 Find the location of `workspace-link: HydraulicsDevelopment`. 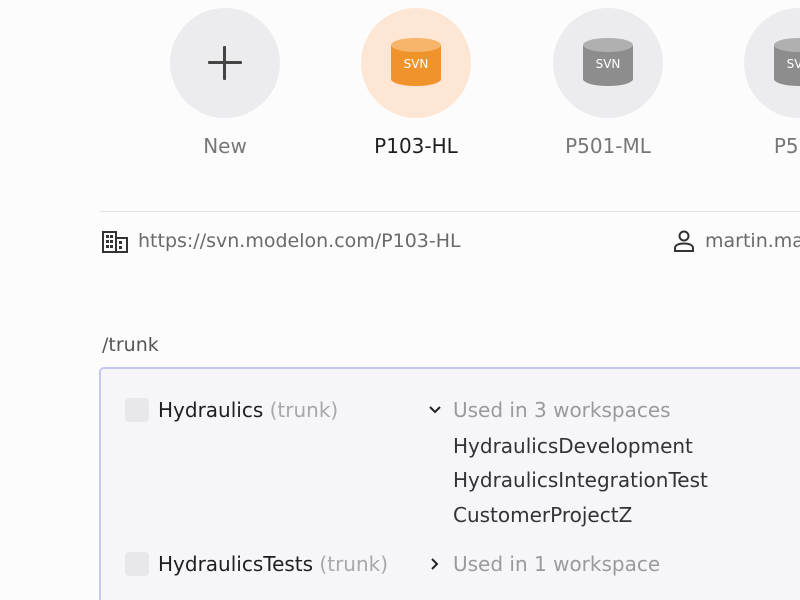

workspace-link: HydraulicsDevelopment is located at coordinates (573, 446).